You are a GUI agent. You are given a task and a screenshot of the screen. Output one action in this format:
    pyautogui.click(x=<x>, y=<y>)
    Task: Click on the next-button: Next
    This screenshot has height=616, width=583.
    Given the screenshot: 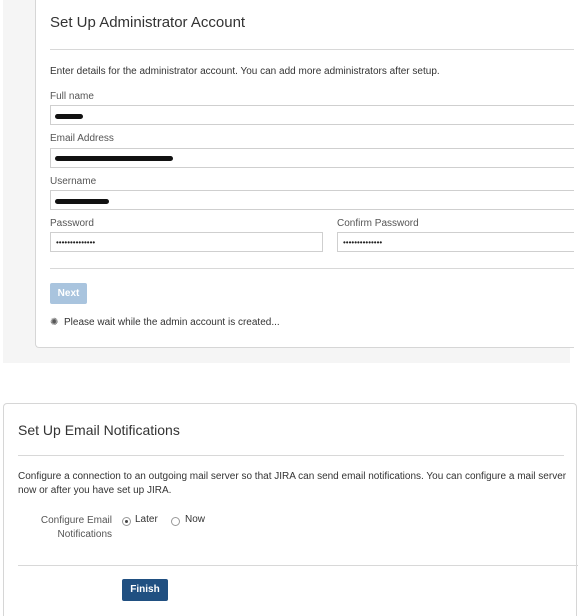 What is the action you would take?
    pyautogui.click(x=68, y=293)
    